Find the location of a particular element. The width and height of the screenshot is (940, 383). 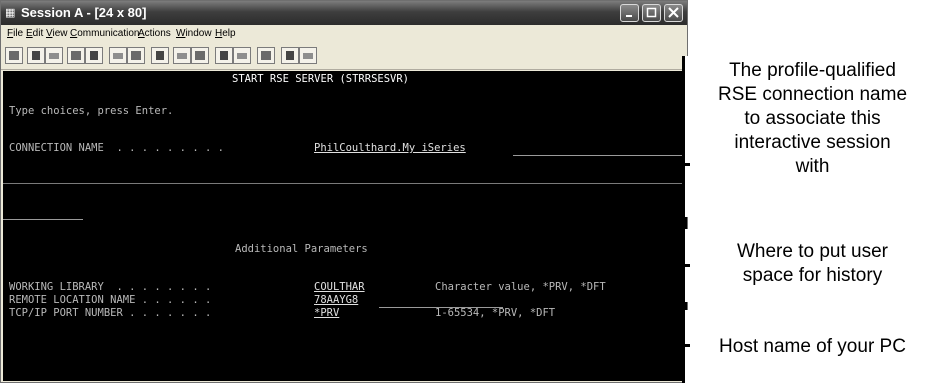

record-icon is located at coordinates (182, 56).